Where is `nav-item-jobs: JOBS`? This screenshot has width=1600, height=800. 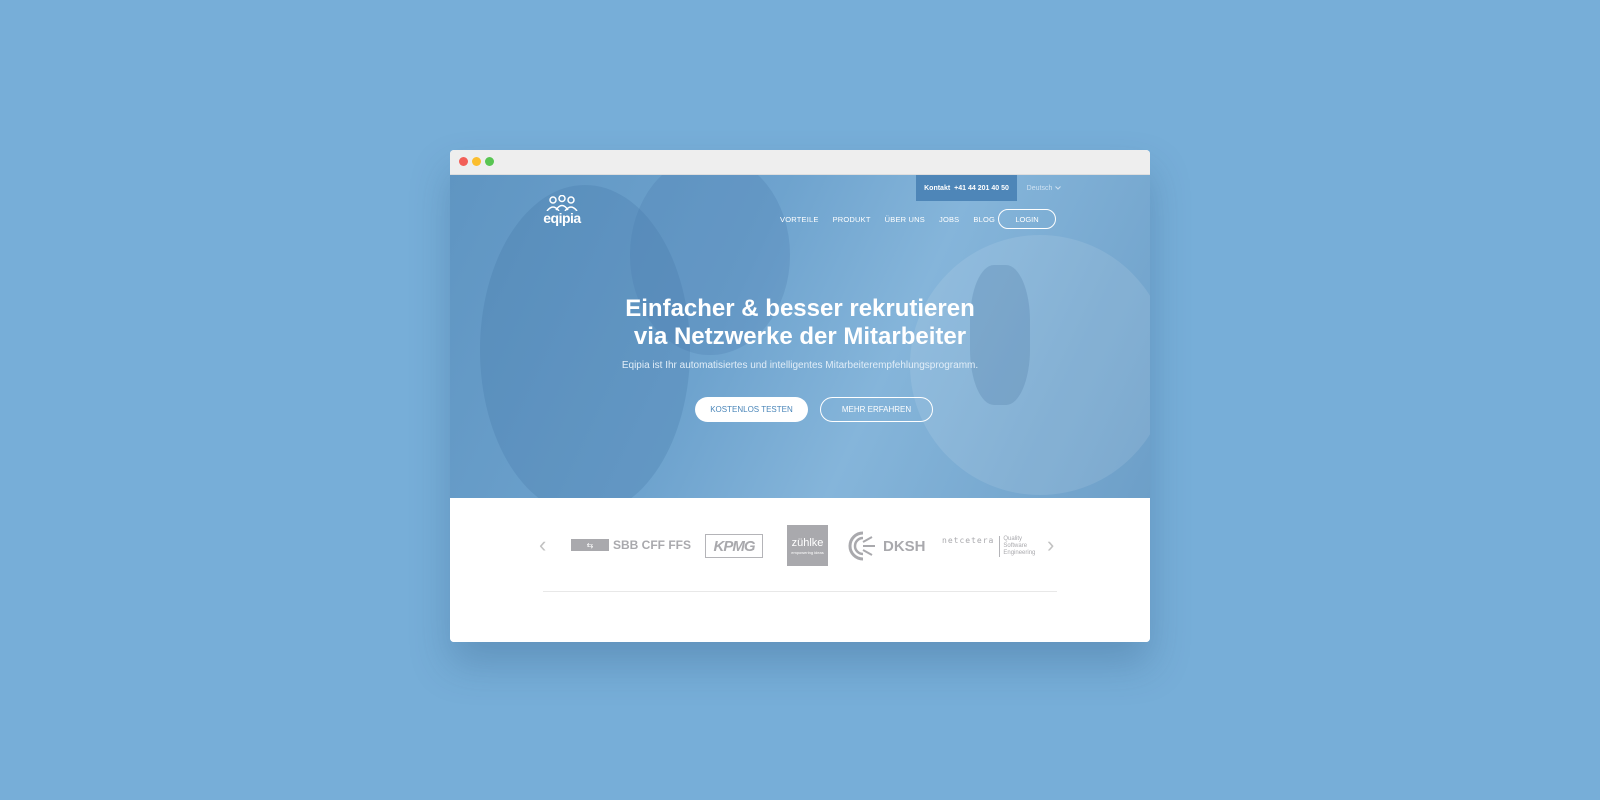 nav-item-jobs: JOBS is located at coordinates (949, 219).